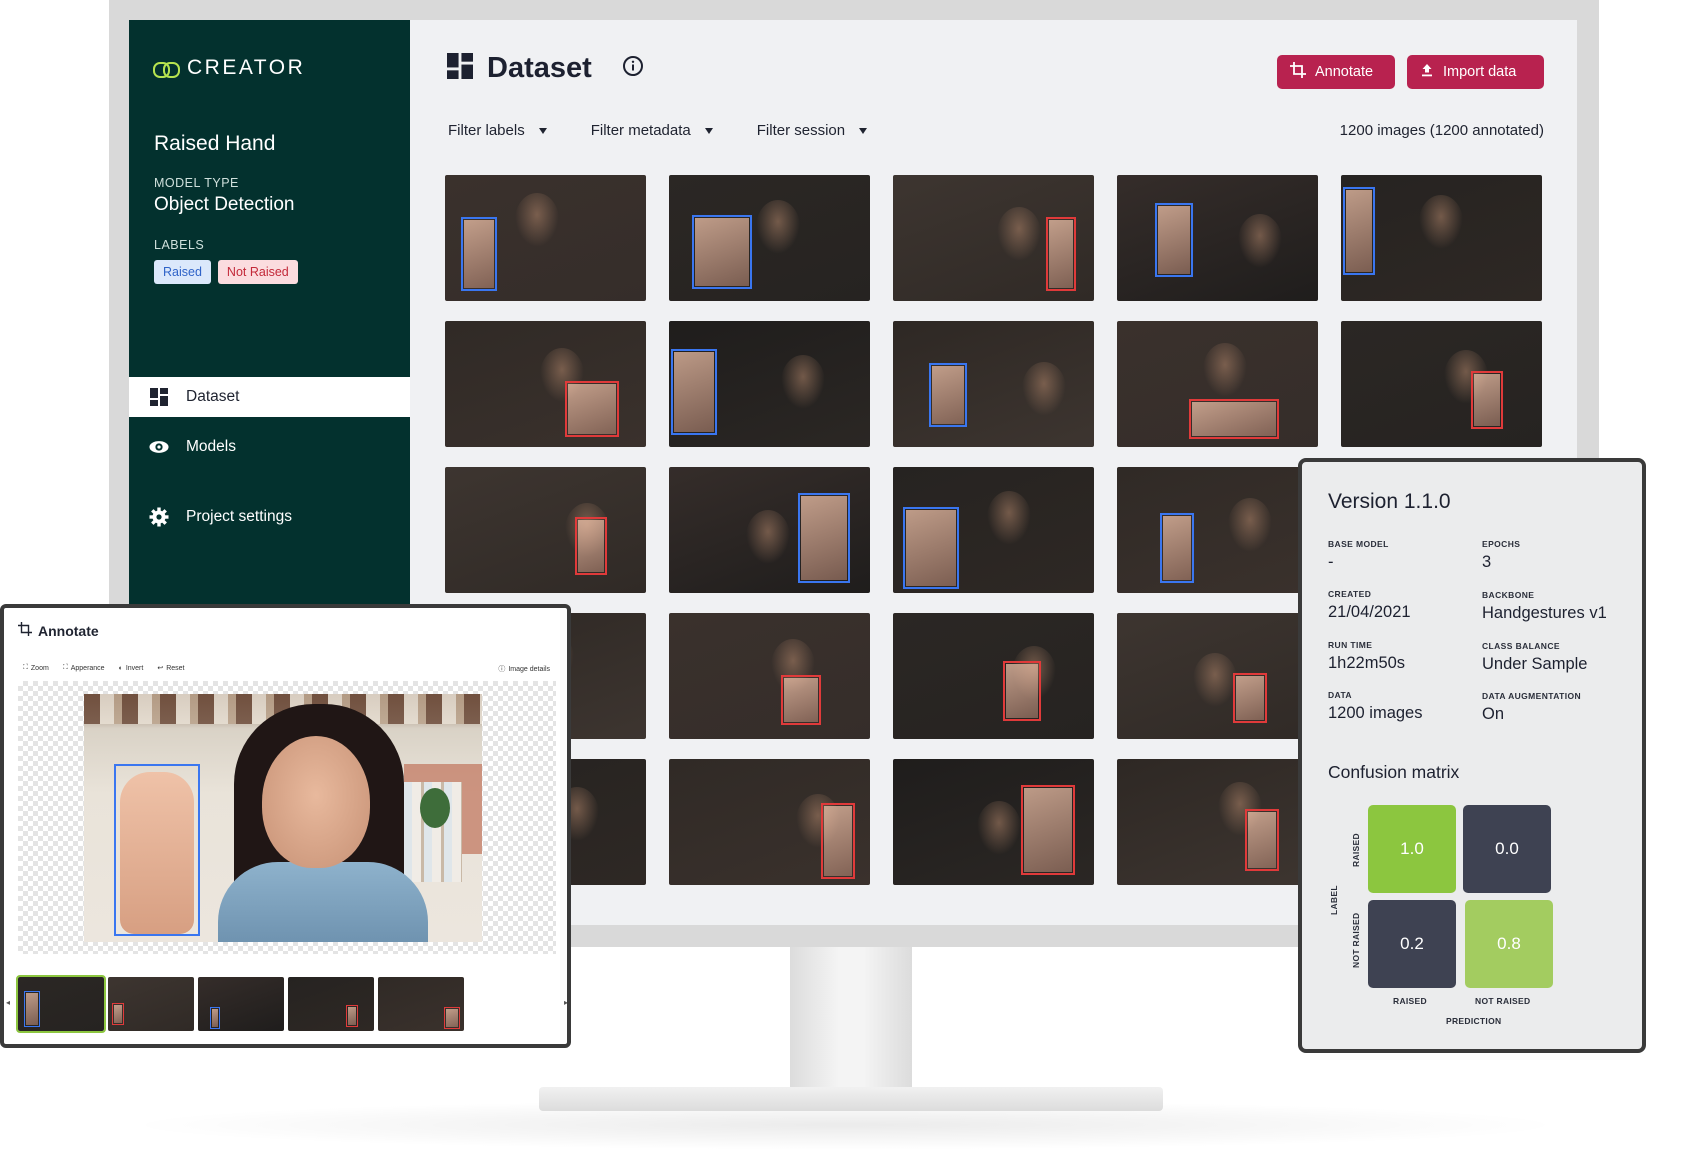  I want to click on annotate-button: Annotate, so click(1336, 72).